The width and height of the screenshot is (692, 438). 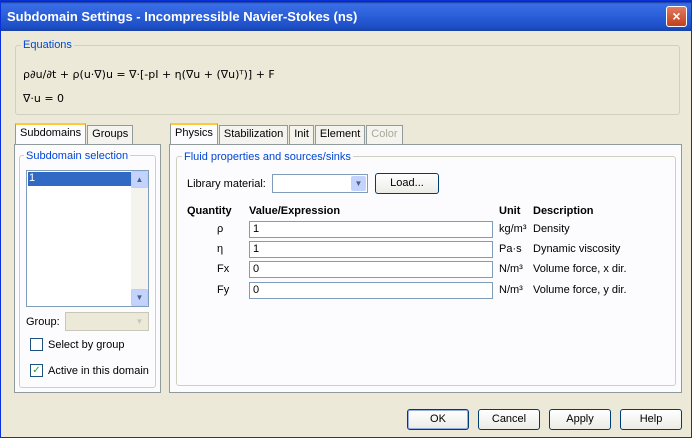 What do you see at coordinates (371, 290) in the screenshot?
I see `force-y-input: 0` at bounding box center [371, 290].